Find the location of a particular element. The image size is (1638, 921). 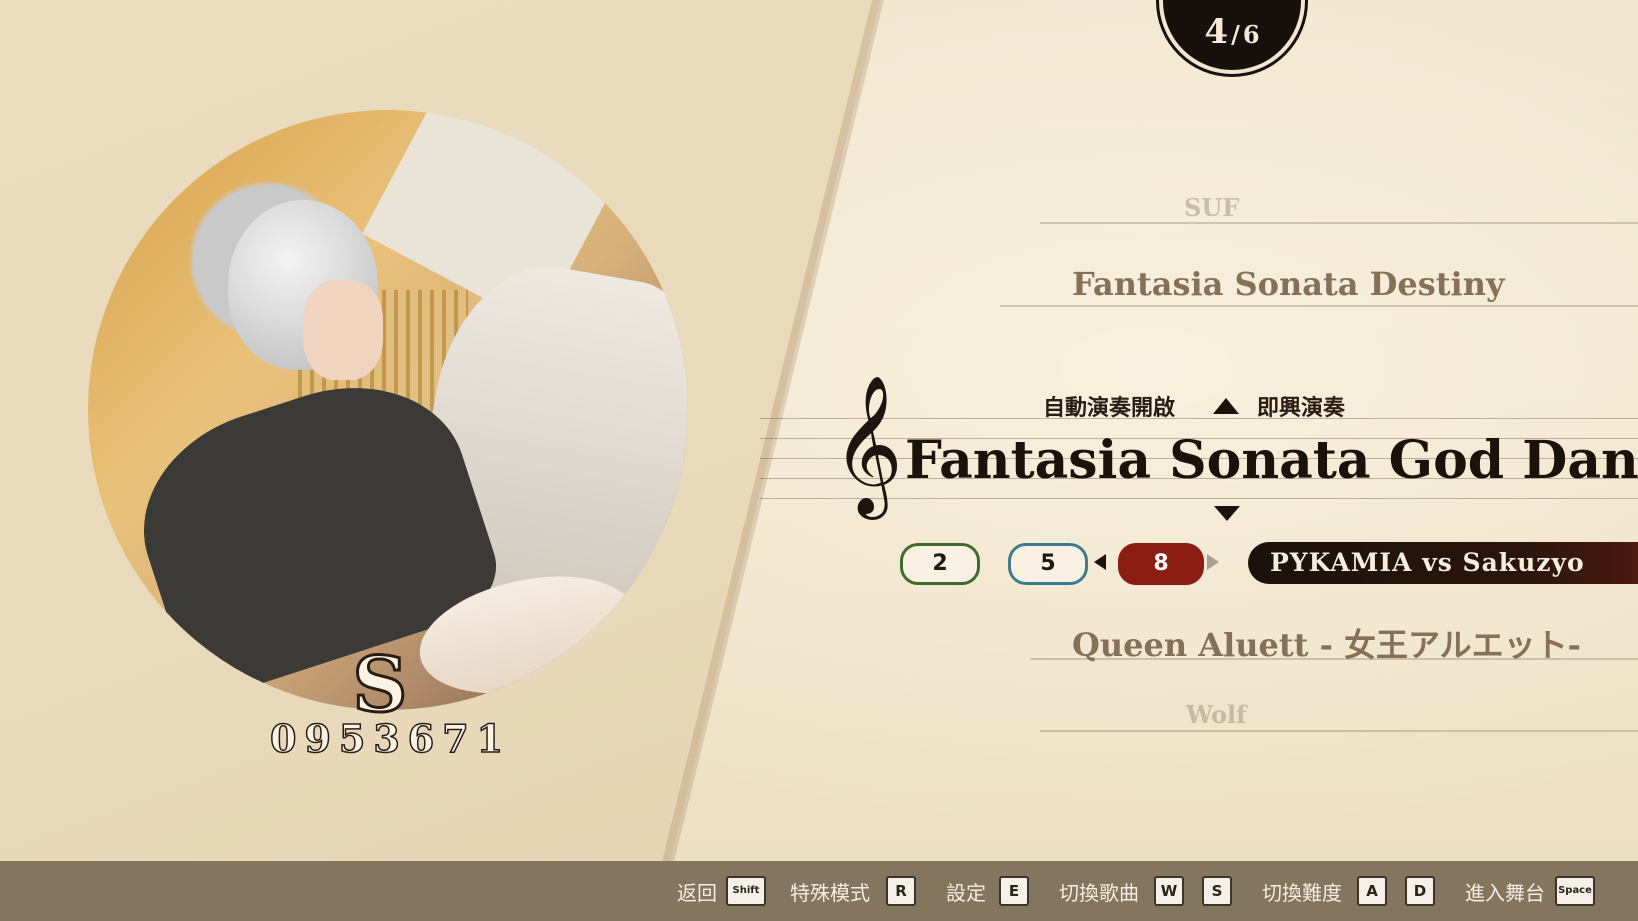

song-item-near-above: Fantasia Sonata Destiny is located at coordinates (1288, 284).